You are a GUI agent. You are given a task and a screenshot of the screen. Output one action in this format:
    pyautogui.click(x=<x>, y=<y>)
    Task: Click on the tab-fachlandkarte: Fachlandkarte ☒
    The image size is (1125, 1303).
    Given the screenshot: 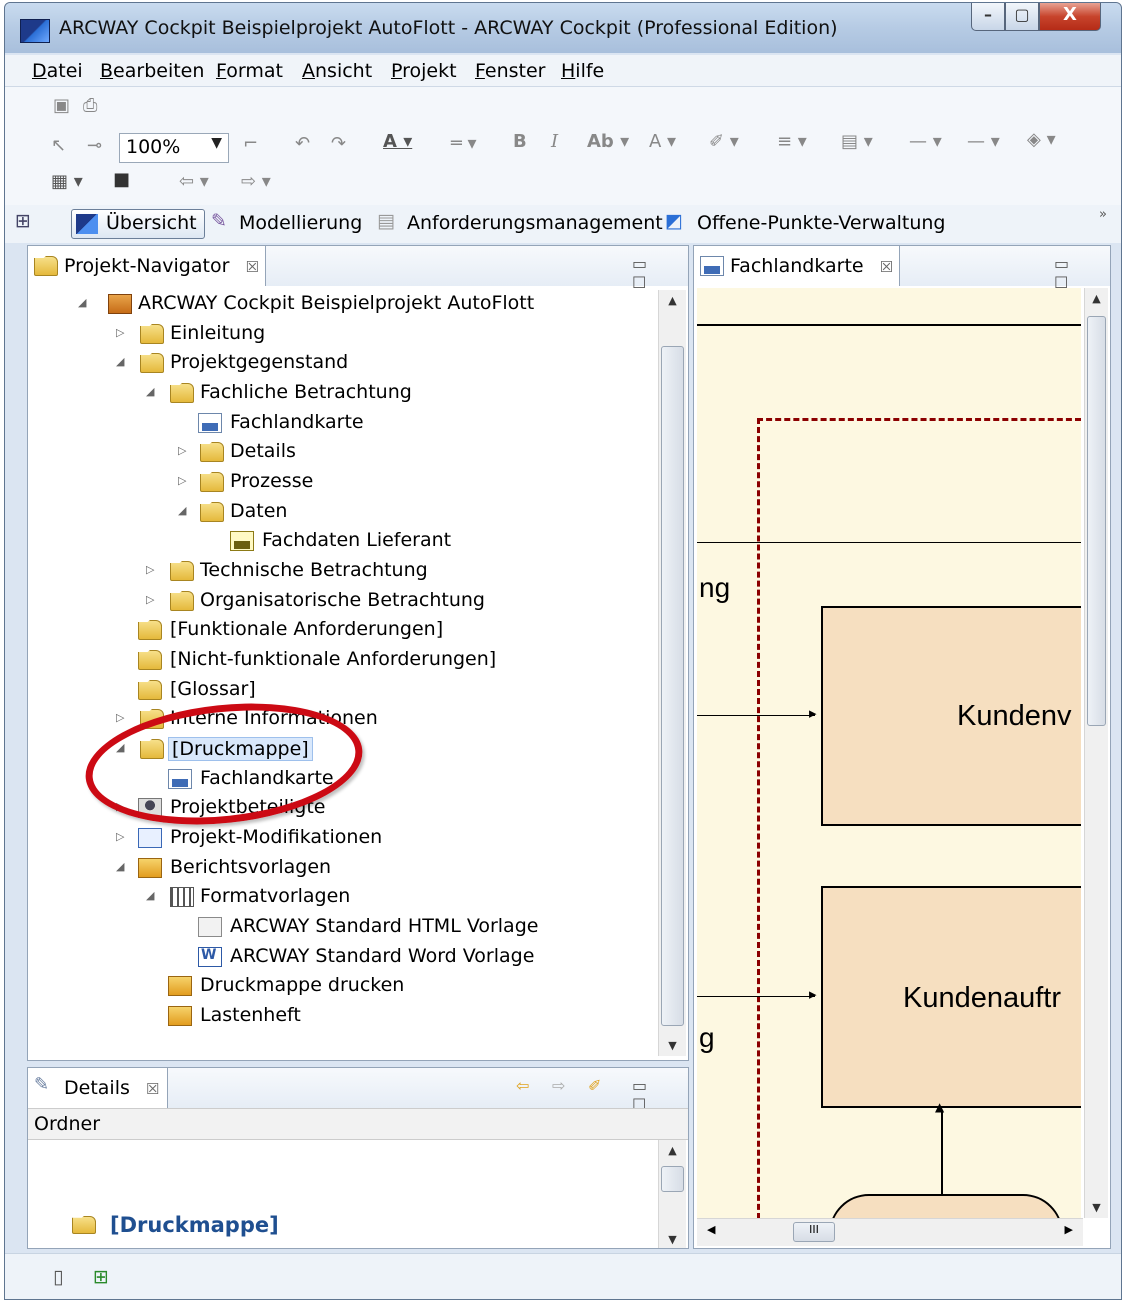 What is the action you would take?
    pyautogui.click(x=797, y=266)
    